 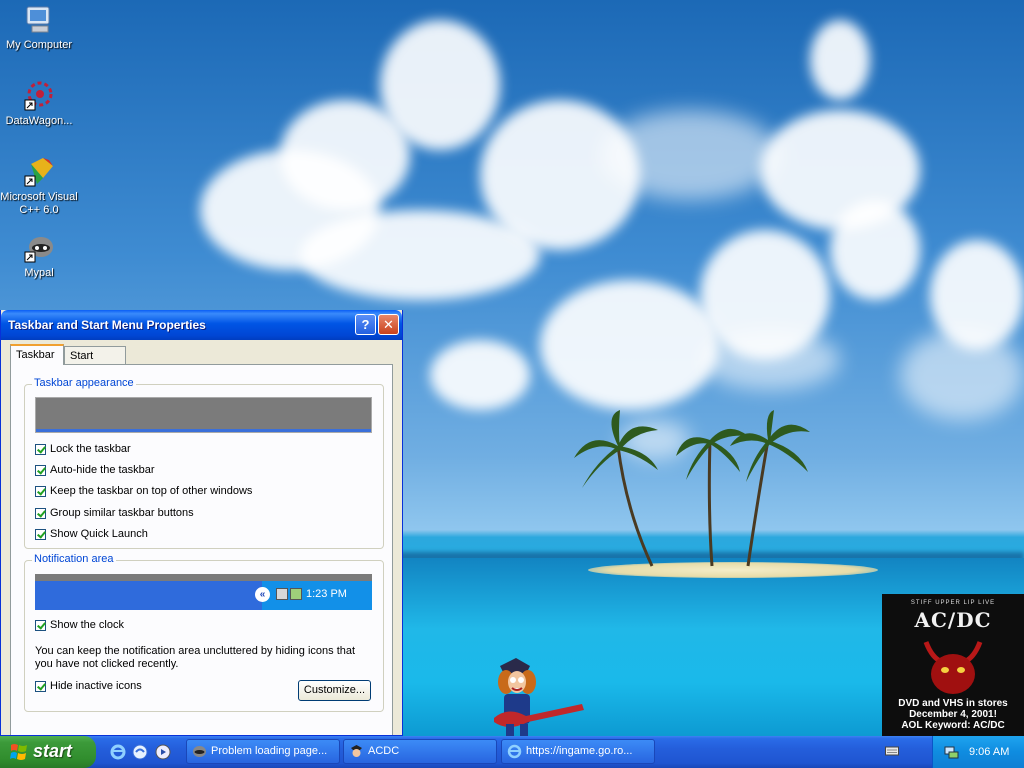 What do you see at coordinates (384, 751) in the screenshot?
I see `task-label: ACDC` at bounding box center [384, 751].